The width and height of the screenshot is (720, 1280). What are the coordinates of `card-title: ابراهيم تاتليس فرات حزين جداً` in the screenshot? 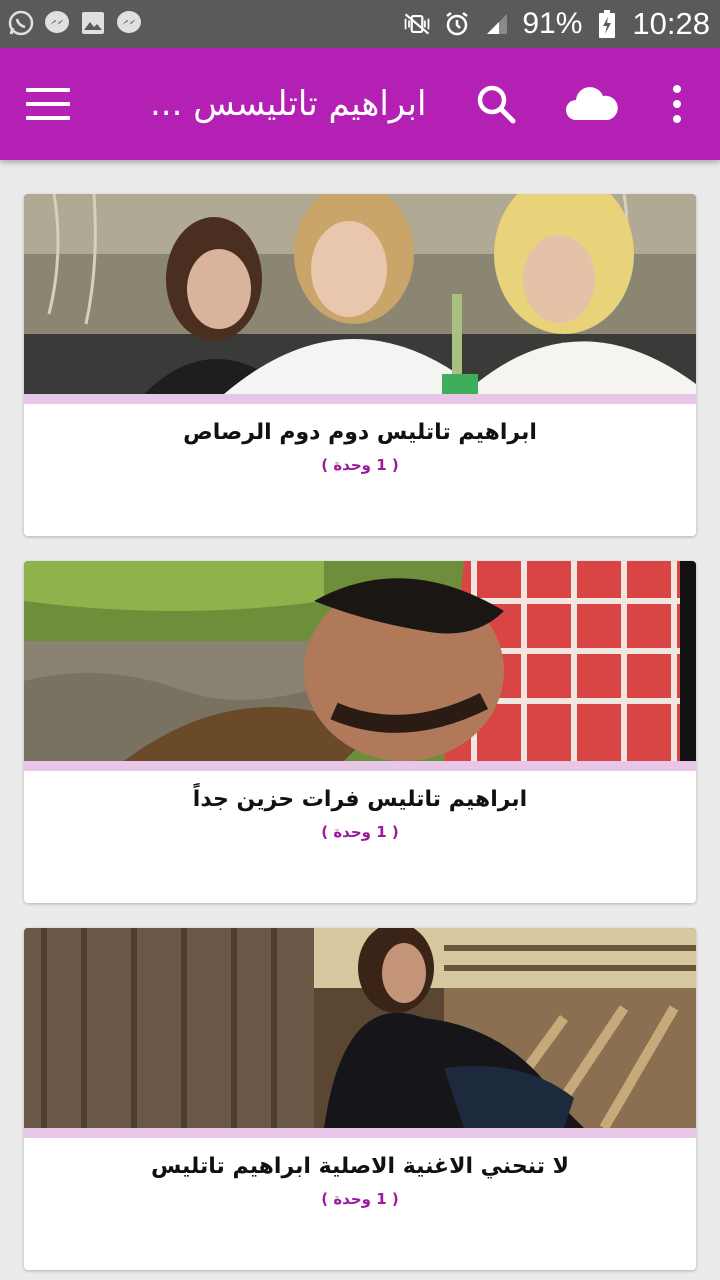 It's located at (360, 799).